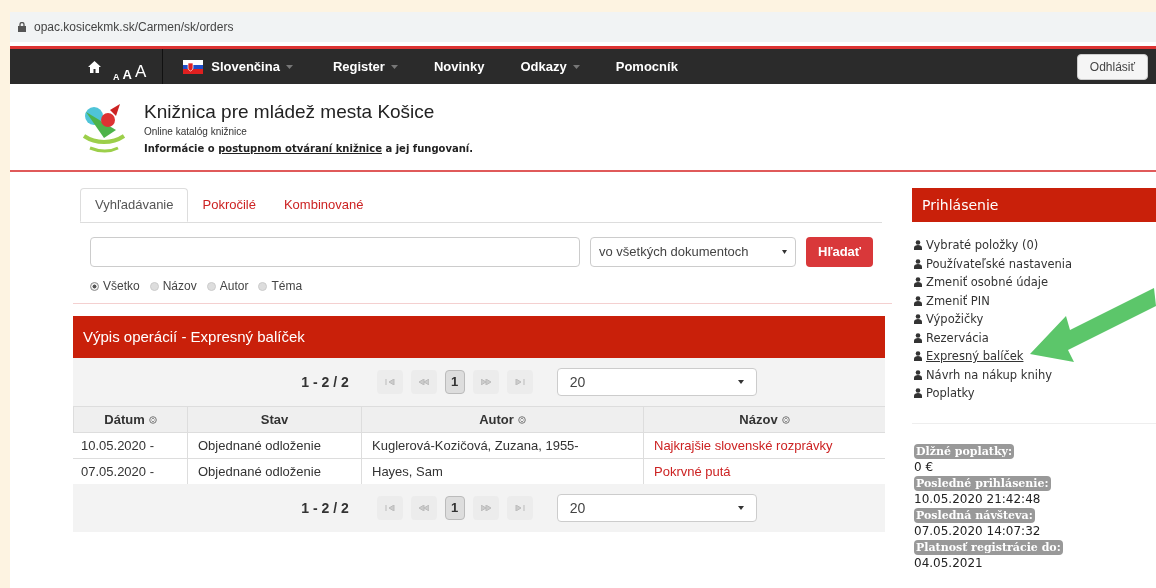 This screenshot has height=588, width=1156. I want to click on search-field, so click(335, 252).